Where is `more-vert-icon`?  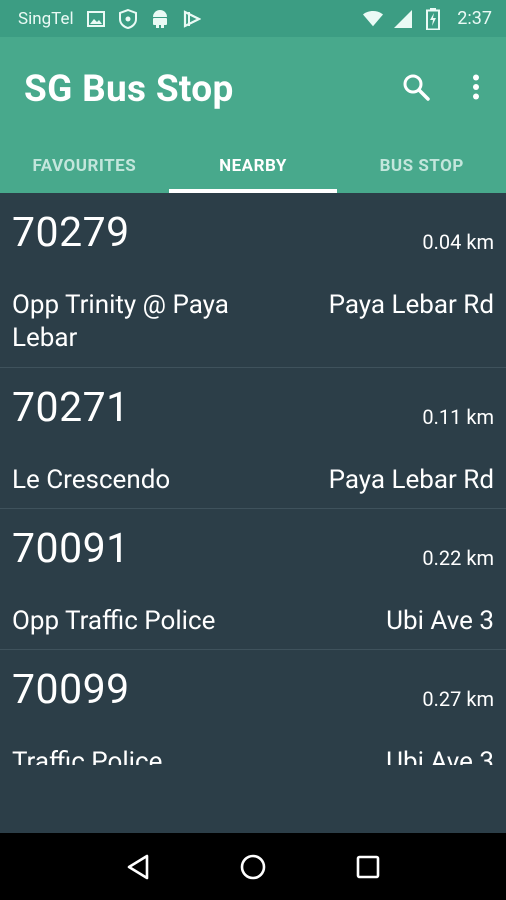
more-vert-icon is located at coordinates (476, 87).